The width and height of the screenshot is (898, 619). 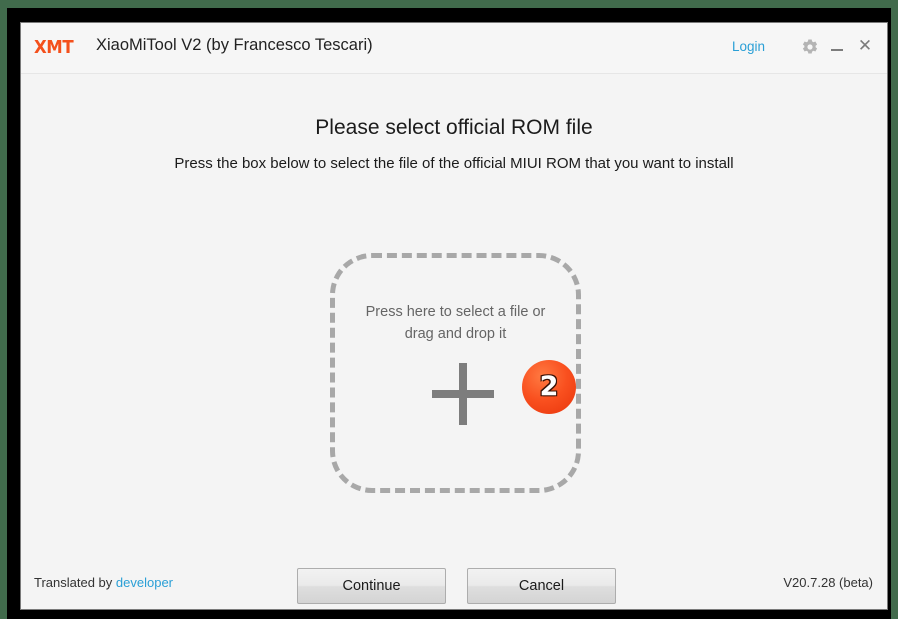 What do you see at coordinates (54, 47) in the screenshot?
I see `xmt-logo: XMT` at bounding box center [54, 47].